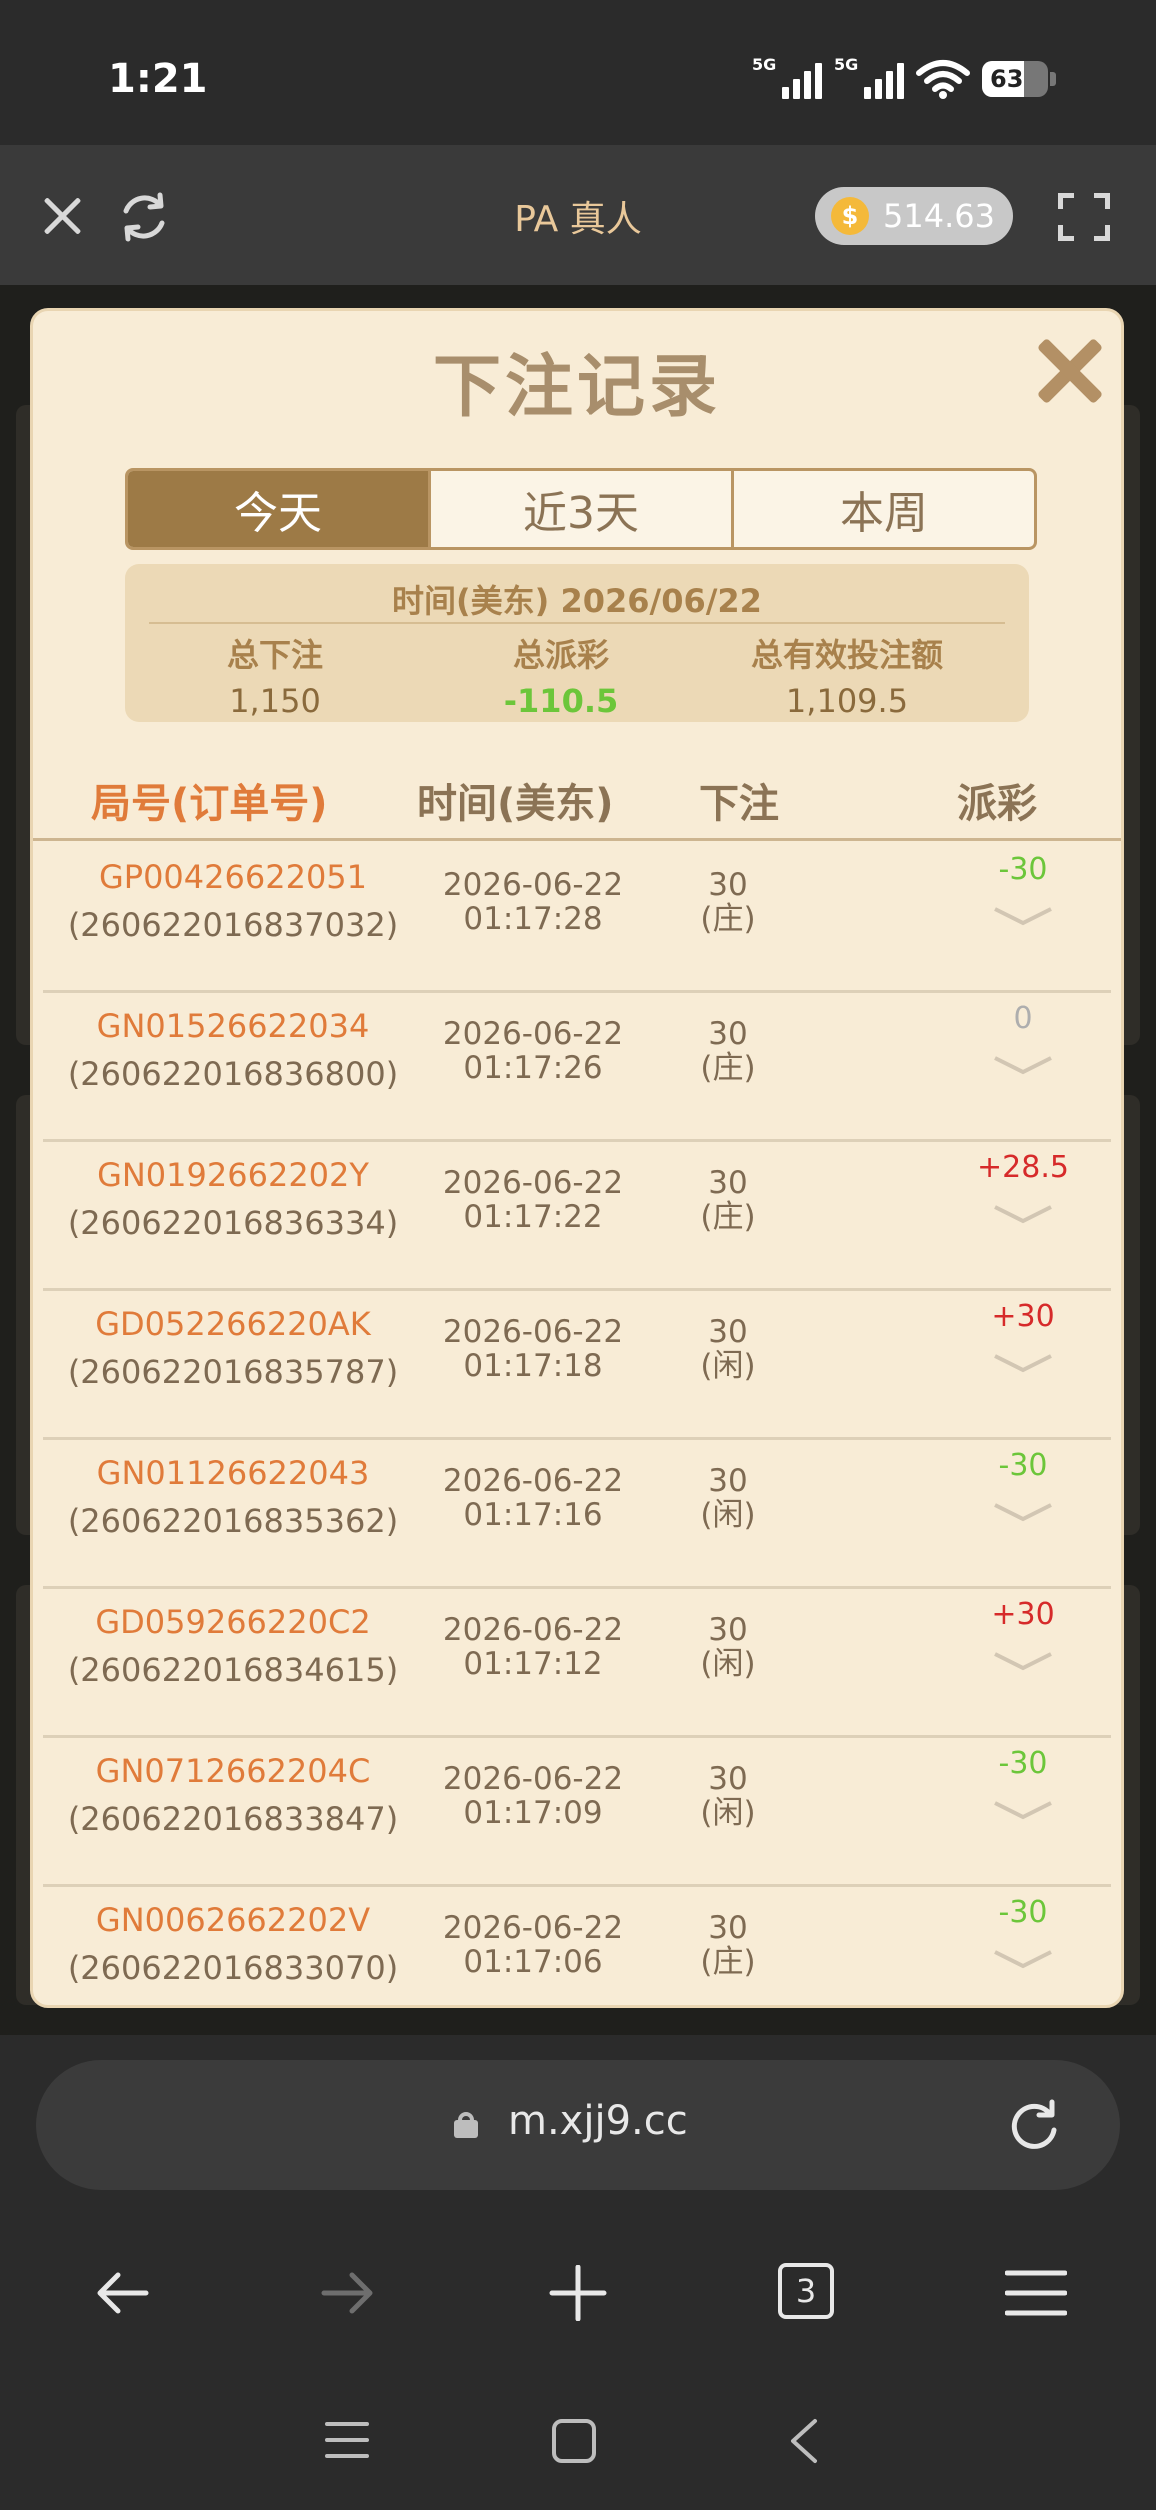 The height and width of the screenshot is (2510, 1156). What do you see at coordinates (533, 1962) in the screenshot?
I see `bet-time: 01:17:06` at bounding box center [533, 1962].